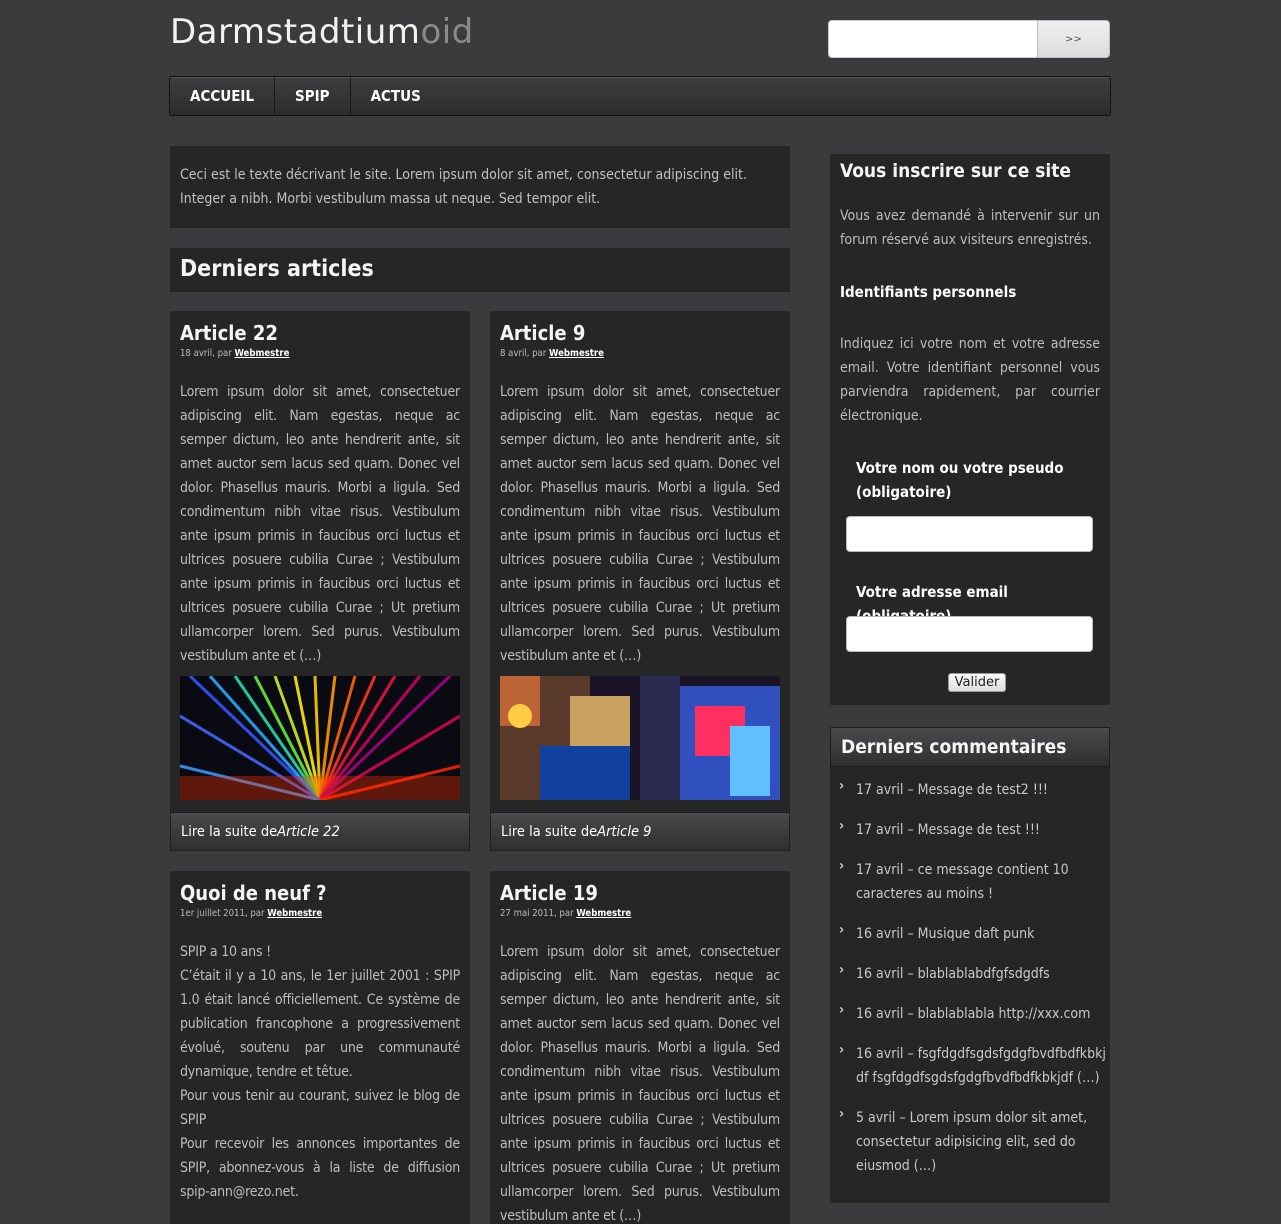 The image size is (1281, 1224). What do you see at coordinates (207, 353) in the screenshot?
I see `article-date: 18 avril, par` at bounding box center [207, 353].